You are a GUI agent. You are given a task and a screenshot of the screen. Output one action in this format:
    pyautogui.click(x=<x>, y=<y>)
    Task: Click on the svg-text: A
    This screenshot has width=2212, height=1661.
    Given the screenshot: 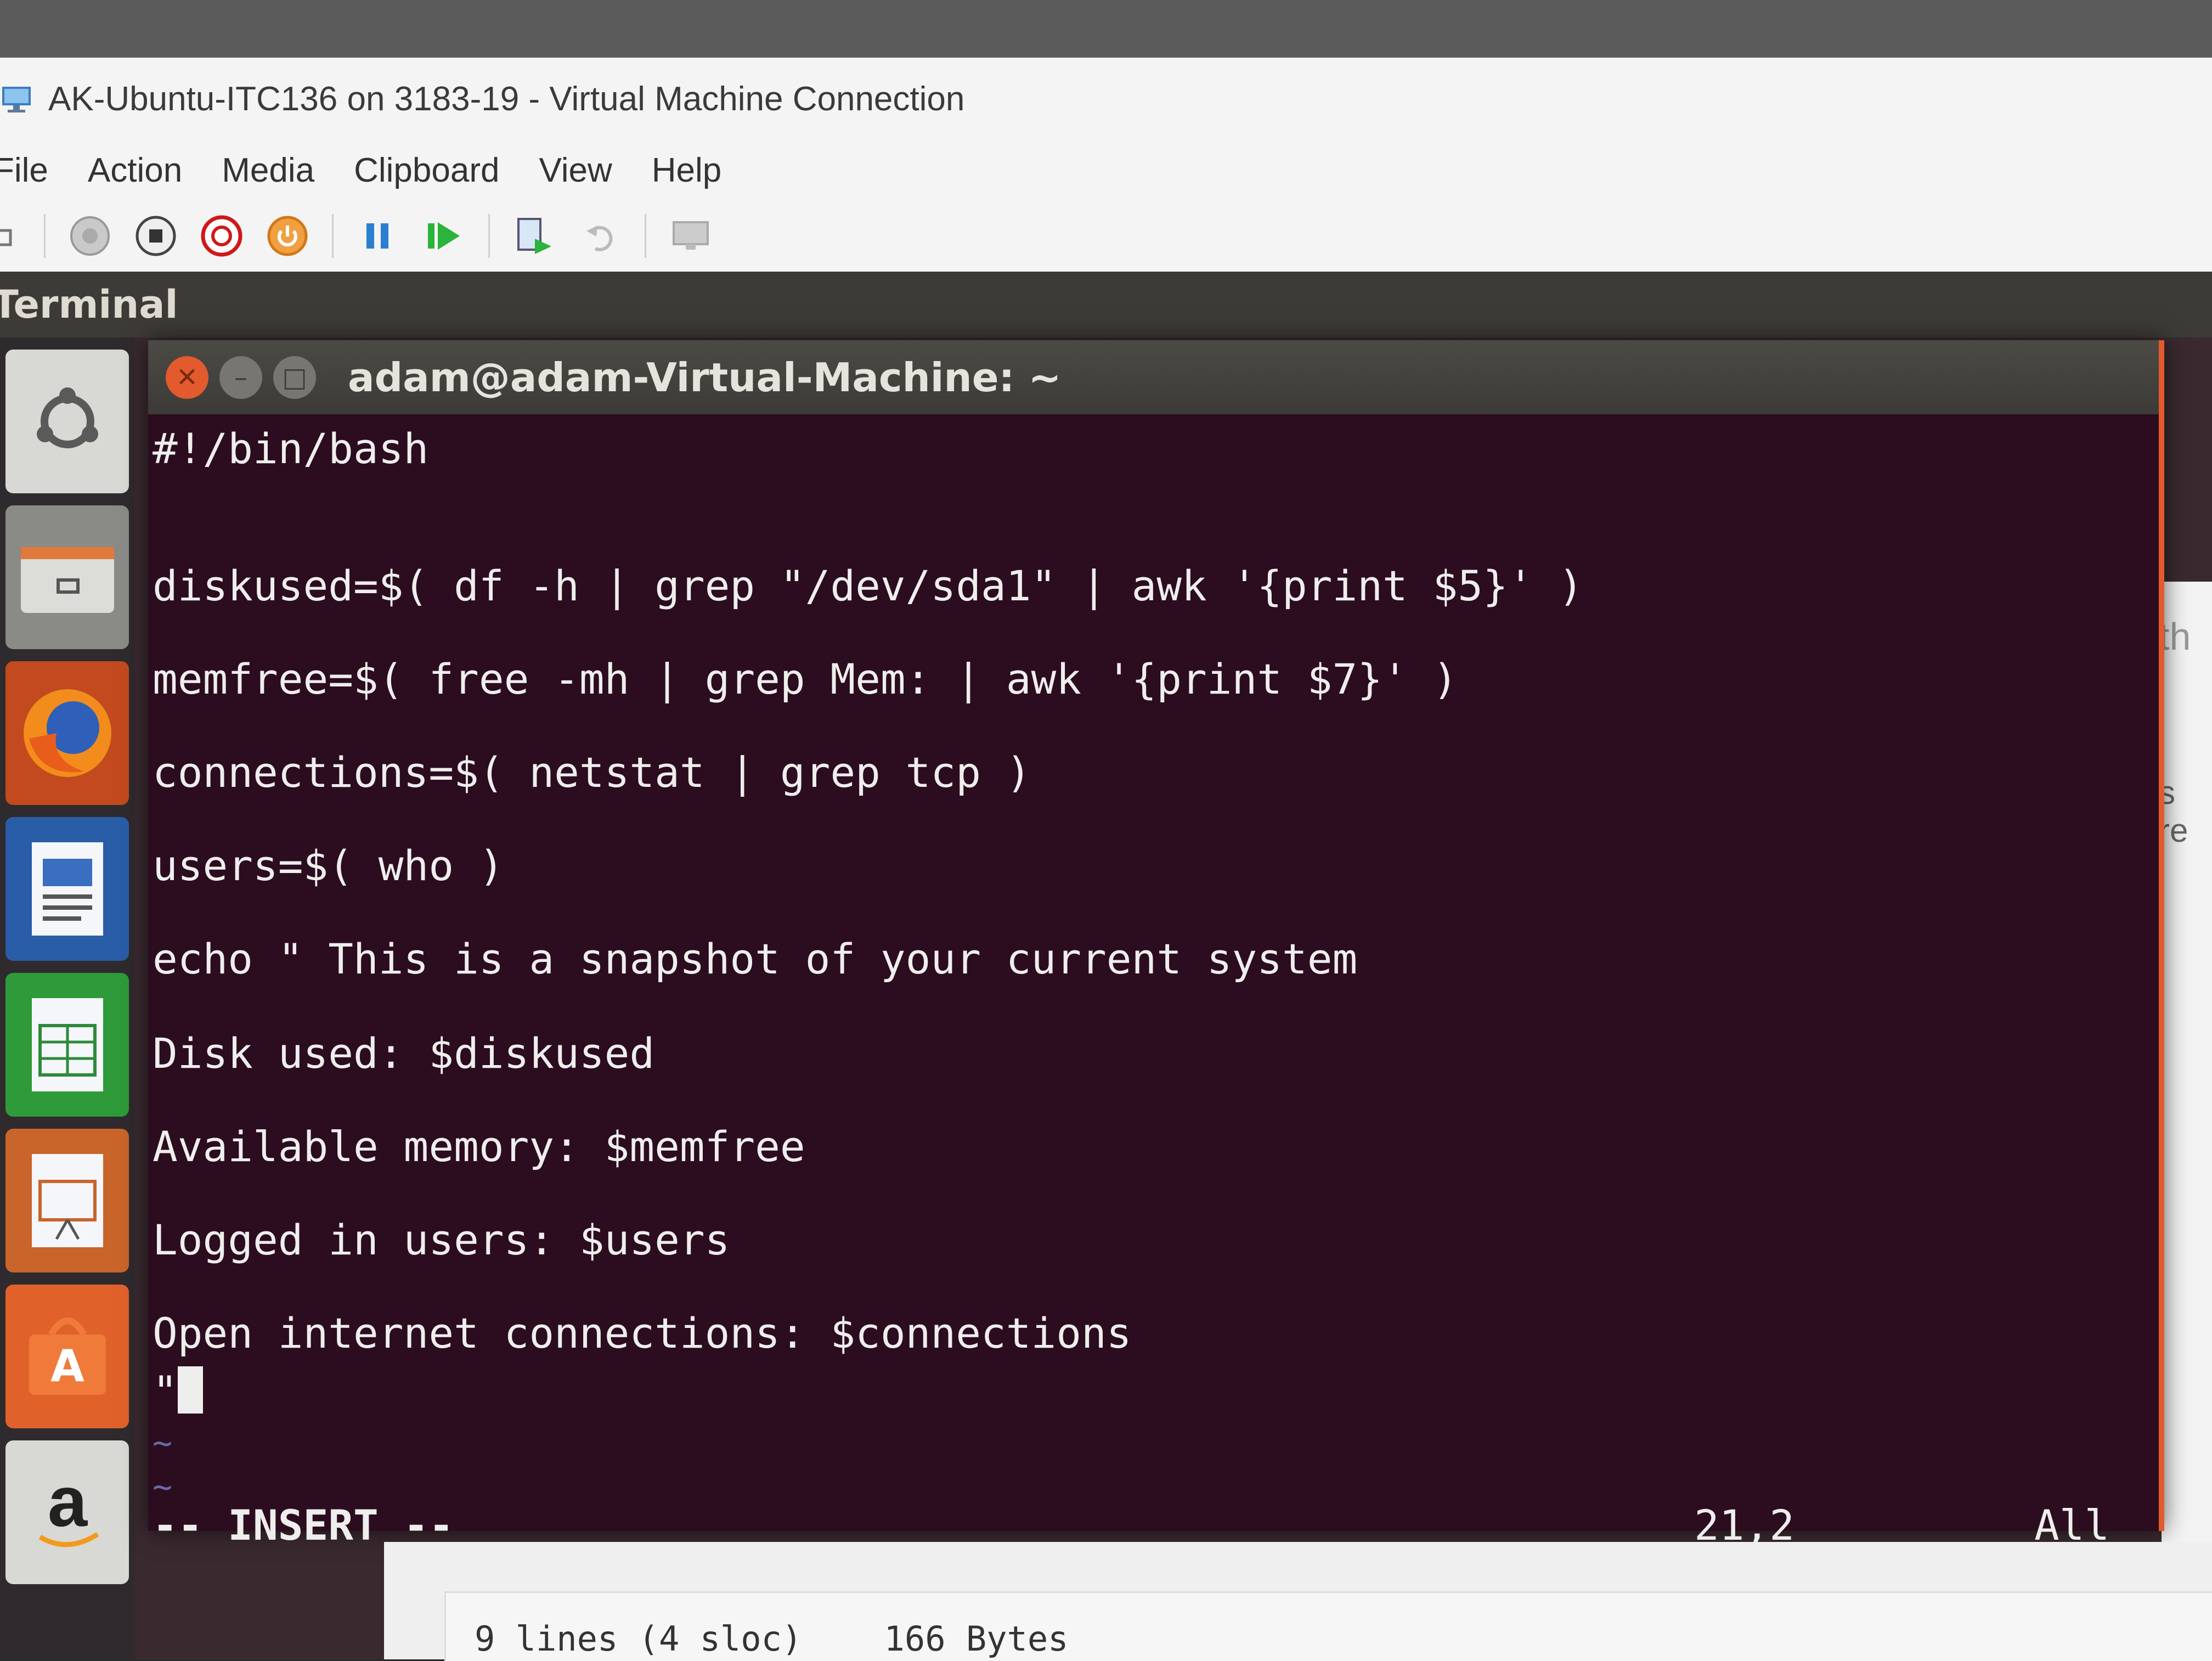 What is the action you would take?
    pyautogui.click(x=67, y=1366)
    